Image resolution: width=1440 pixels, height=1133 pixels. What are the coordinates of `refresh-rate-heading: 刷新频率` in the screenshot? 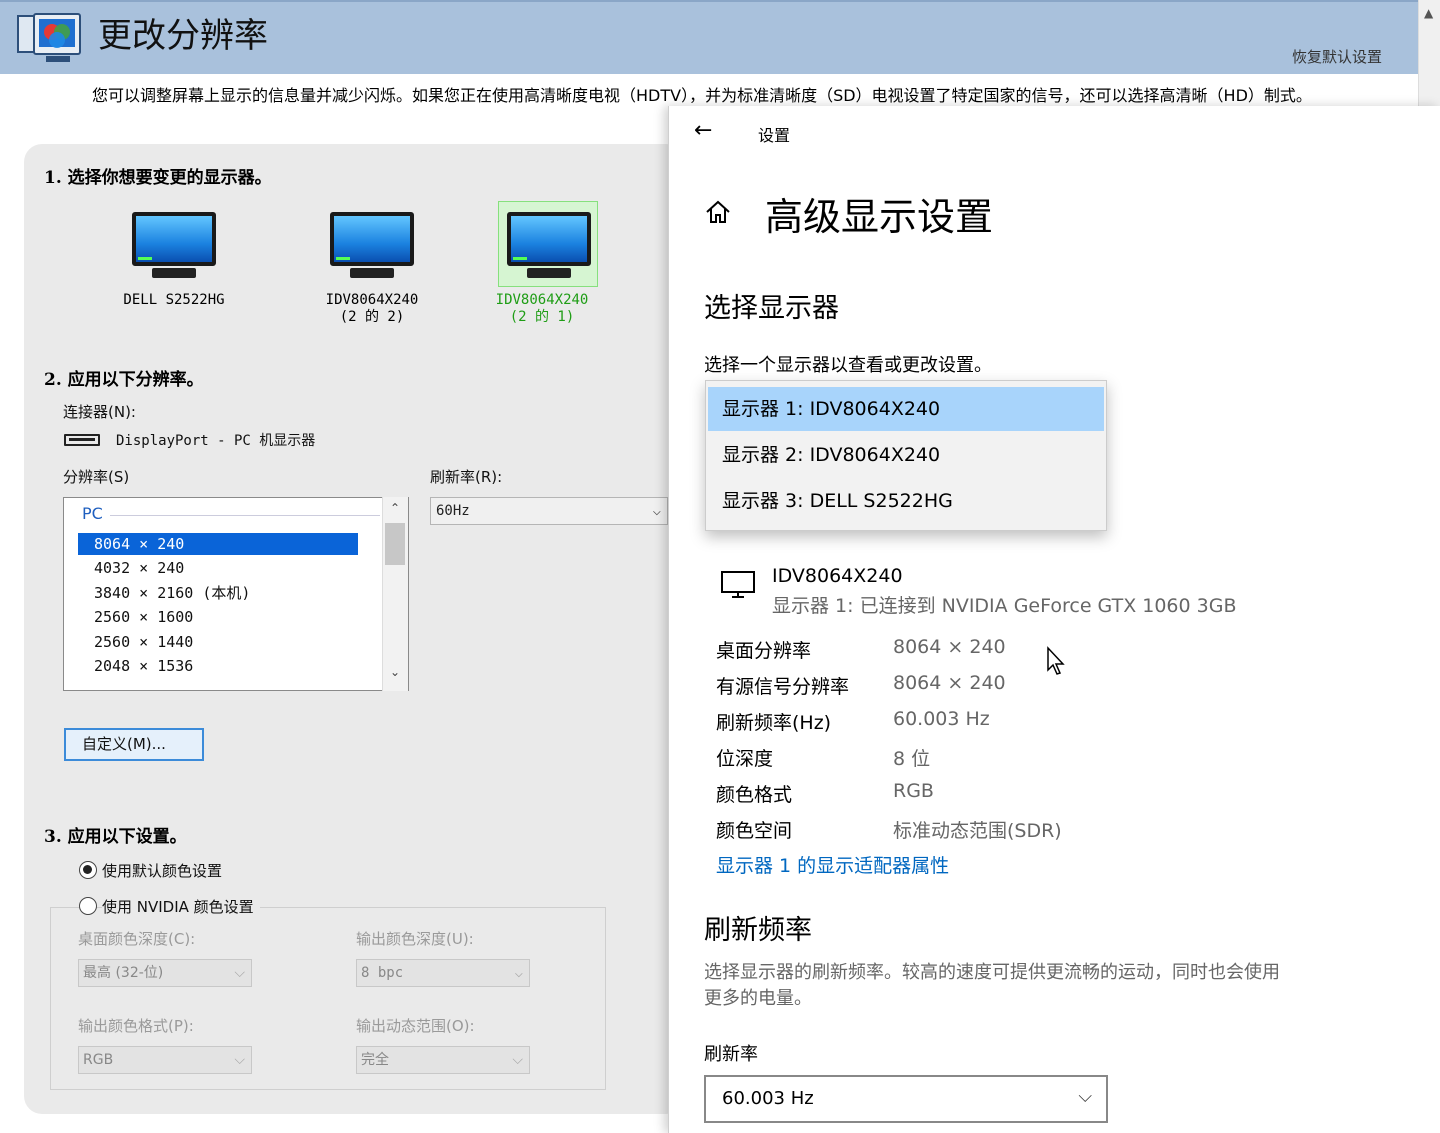 It's located at (758, 930).